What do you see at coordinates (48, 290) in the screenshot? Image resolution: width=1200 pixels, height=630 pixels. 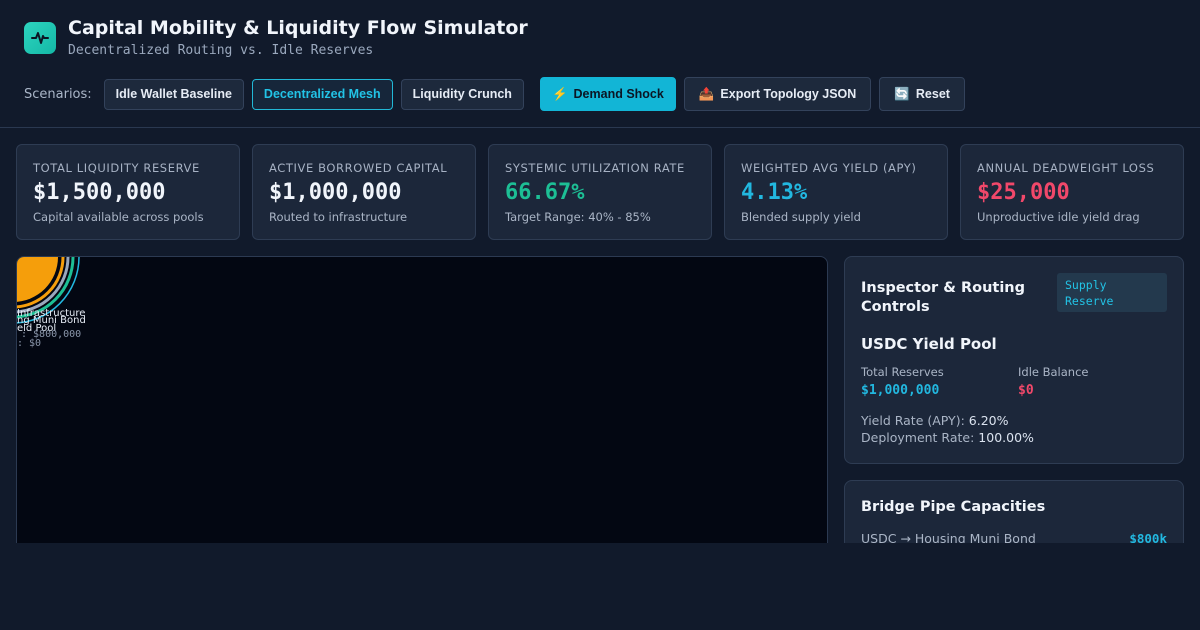 I see `topology-graph` at bounding box center [48, 290].